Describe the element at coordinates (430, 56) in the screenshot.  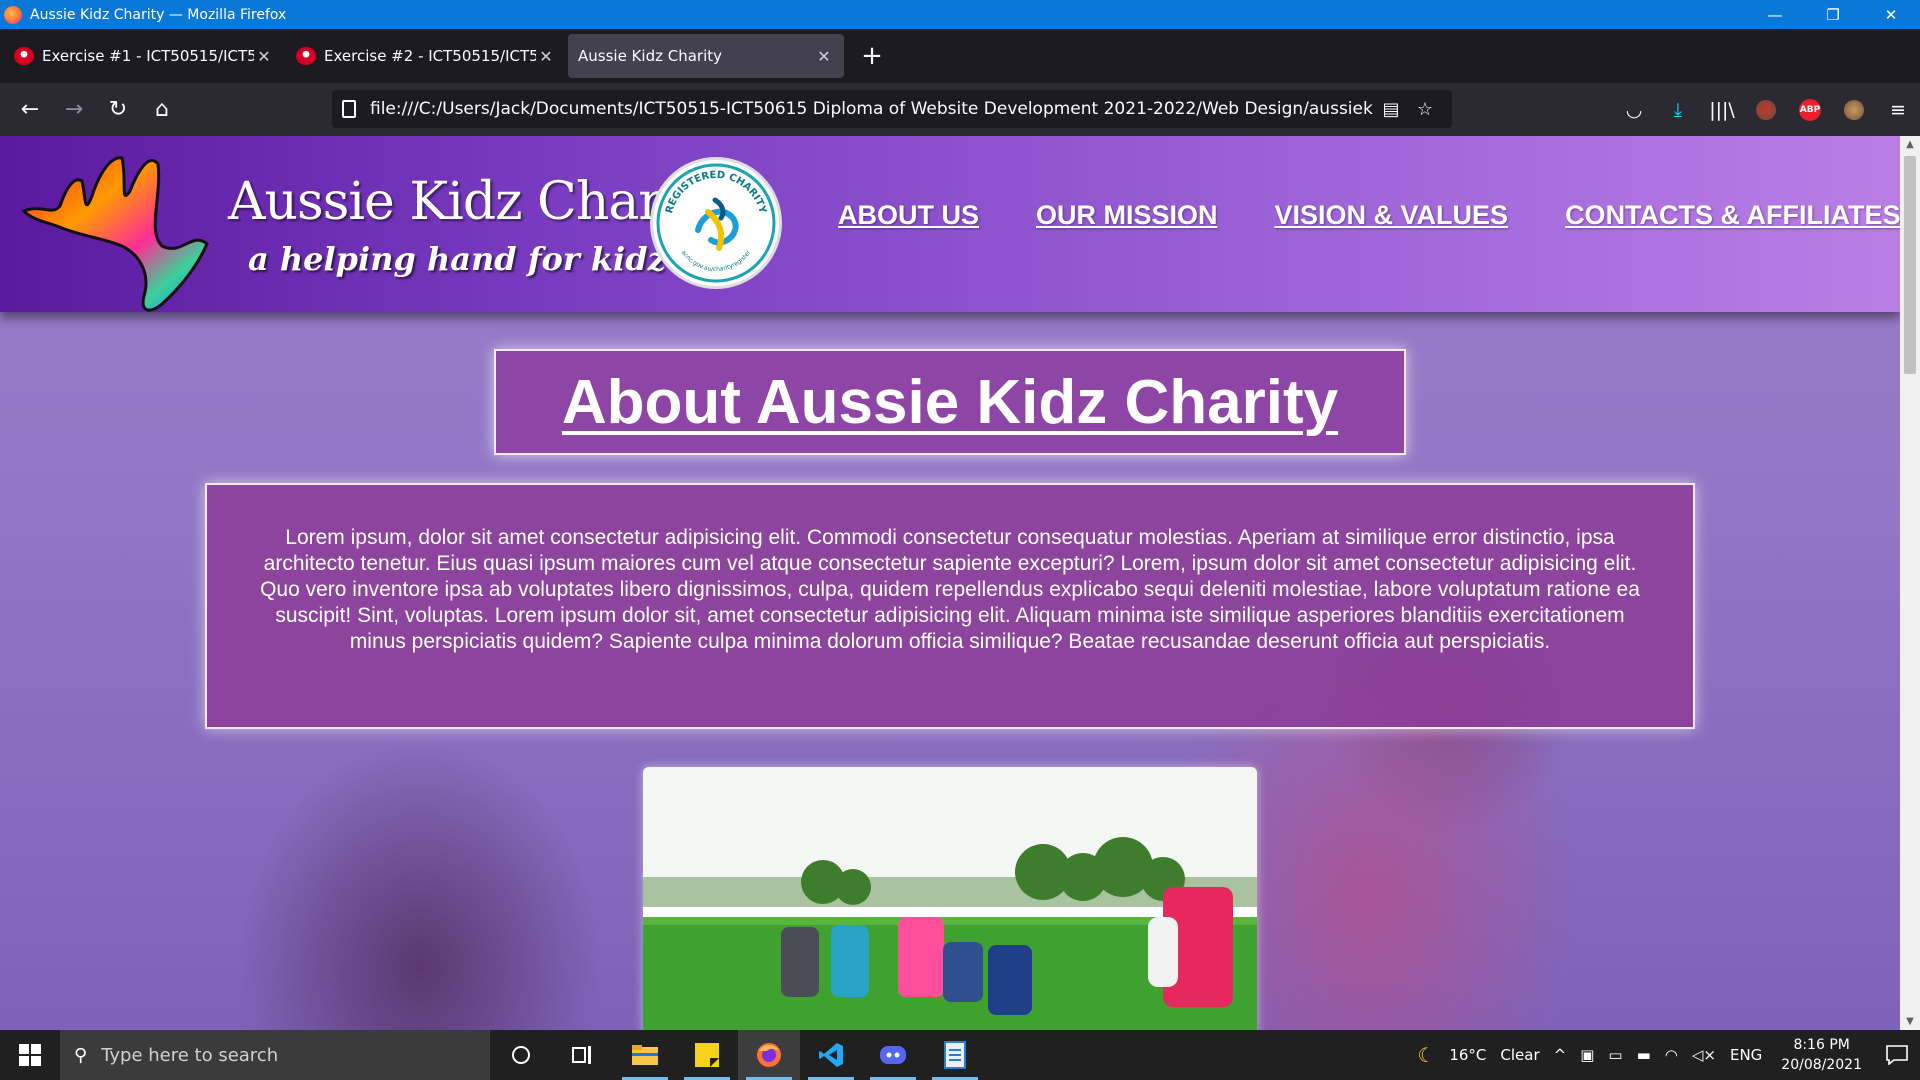
I see `tab-label: Exercise #2 - ICT50515/ICT50615` at that location.